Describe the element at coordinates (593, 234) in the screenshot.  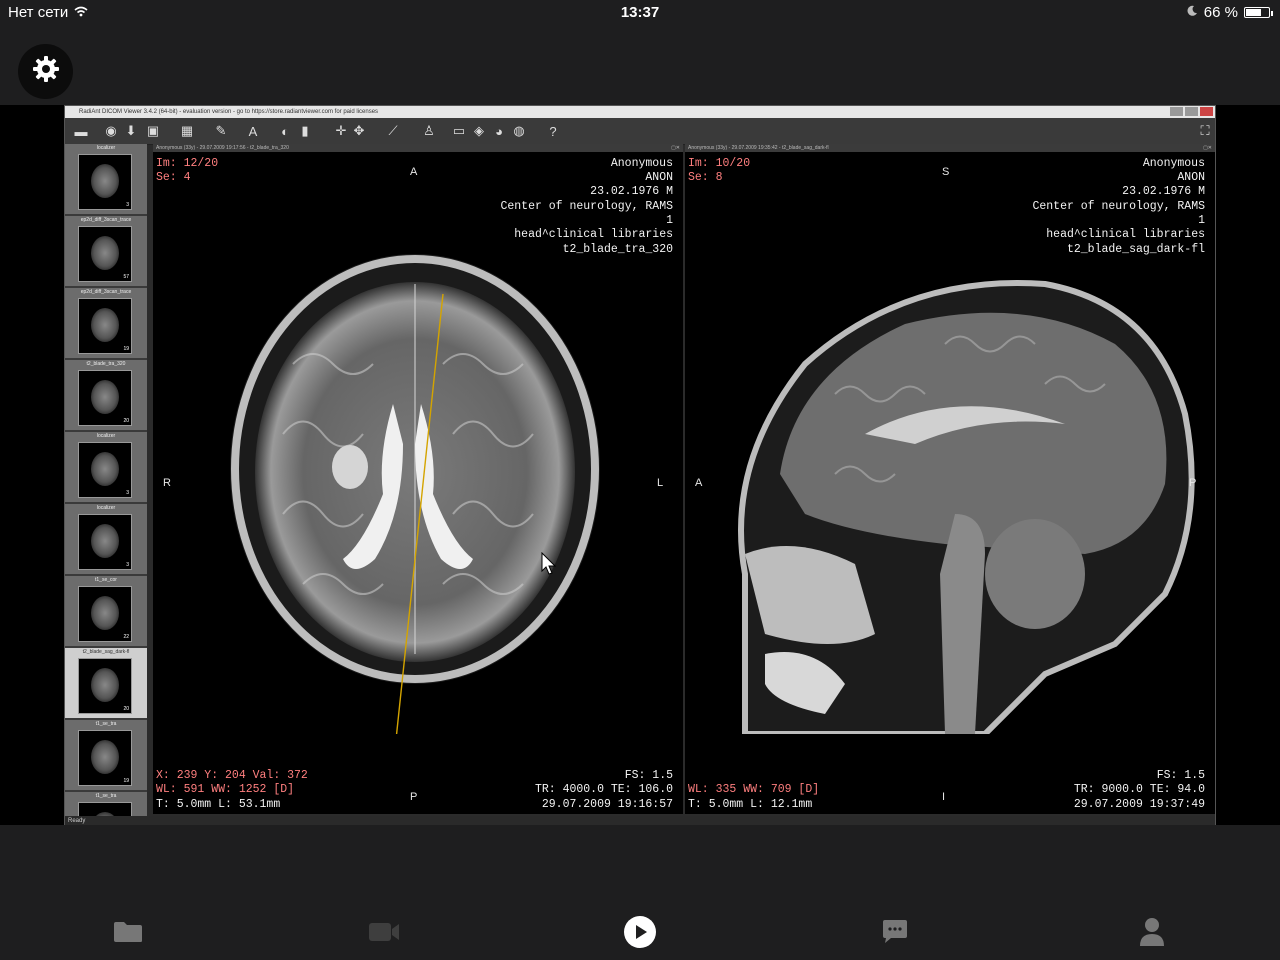
I see `study-description: head^clinical libraries` at that location.